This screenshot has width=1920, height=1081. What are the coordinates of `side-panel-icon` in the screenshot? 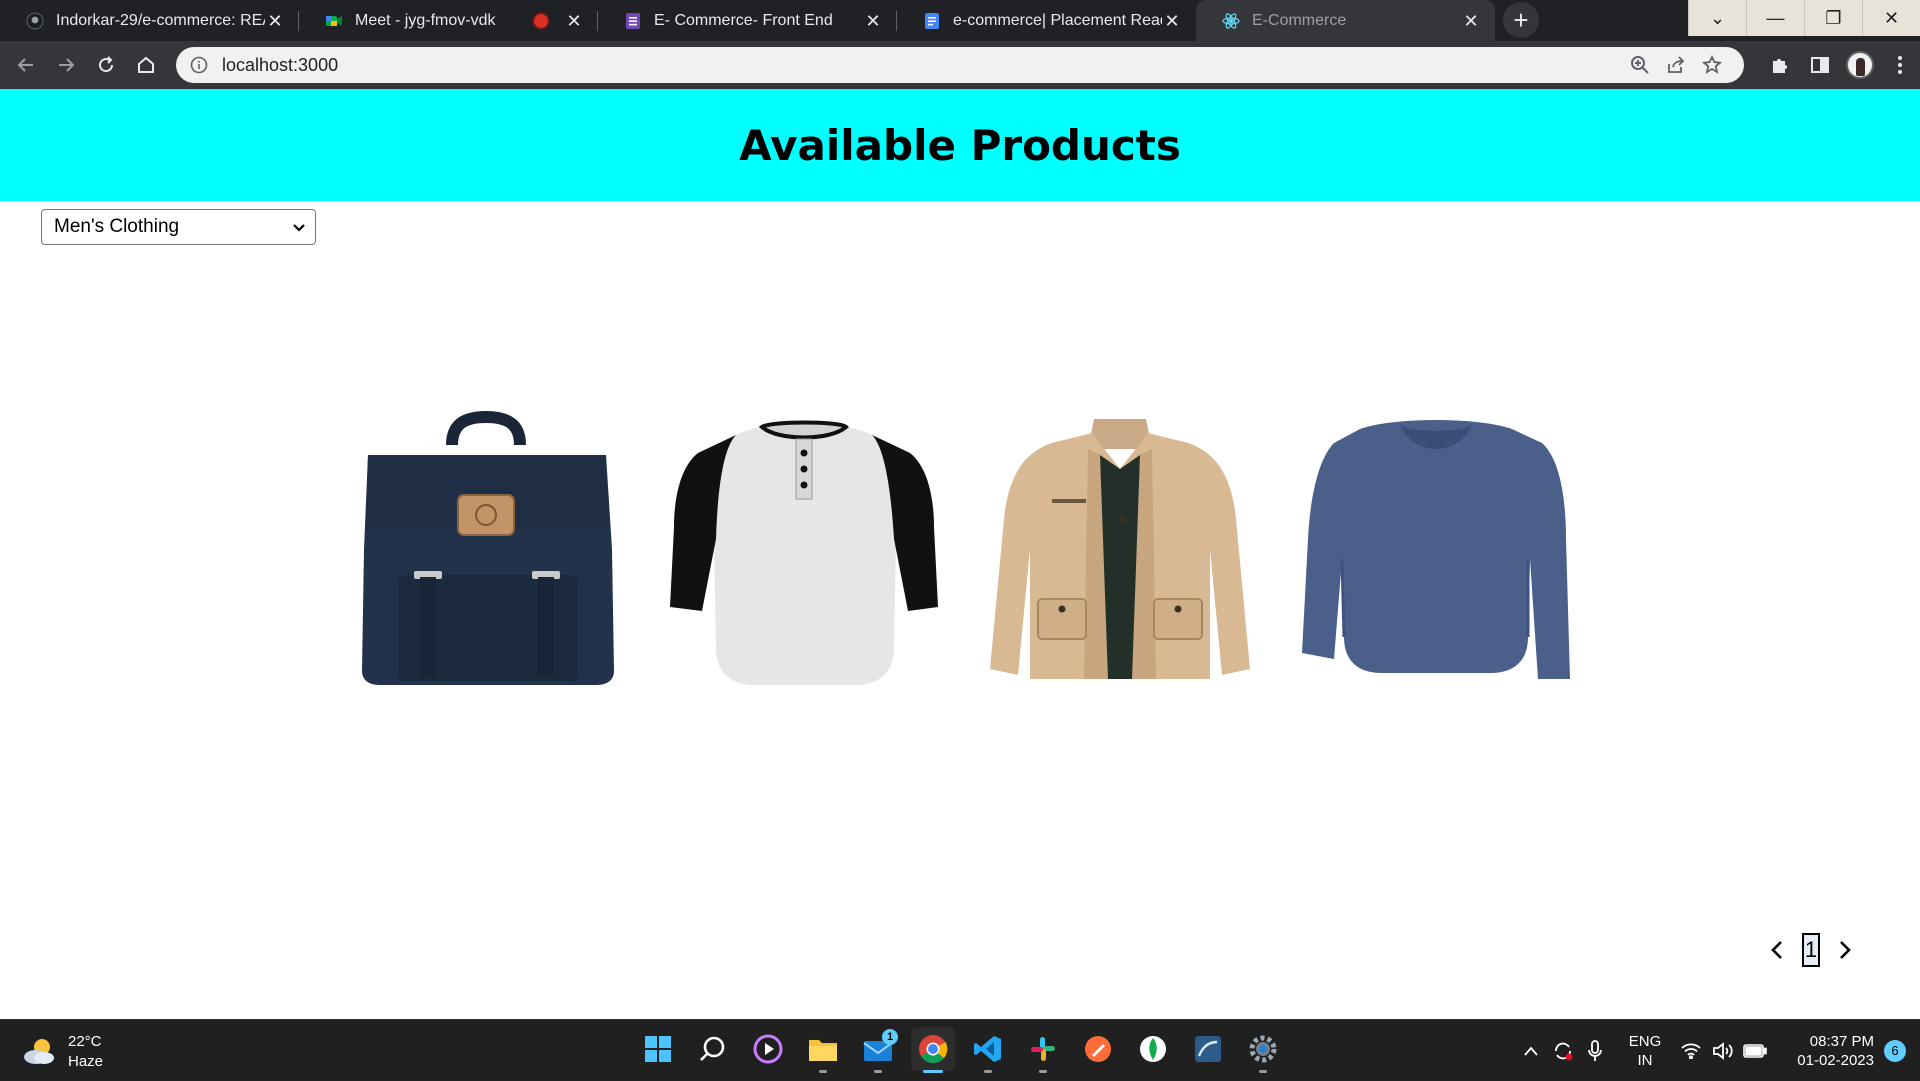 It's located at (1820, 65).